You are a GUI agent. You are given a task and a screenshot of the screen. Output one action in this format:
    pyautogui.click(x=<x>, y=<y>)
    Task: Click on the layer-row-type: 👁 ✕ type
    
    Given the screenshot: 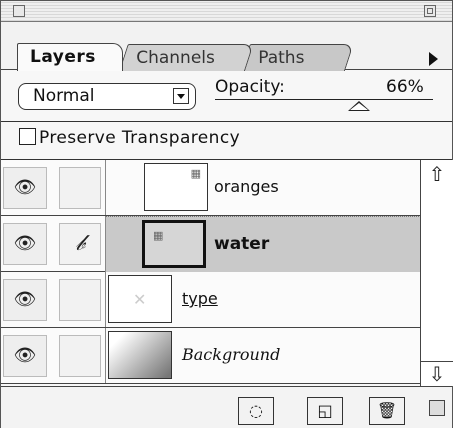 What is the action you would take?
    pyautogui.click(x=210, y=300)
    